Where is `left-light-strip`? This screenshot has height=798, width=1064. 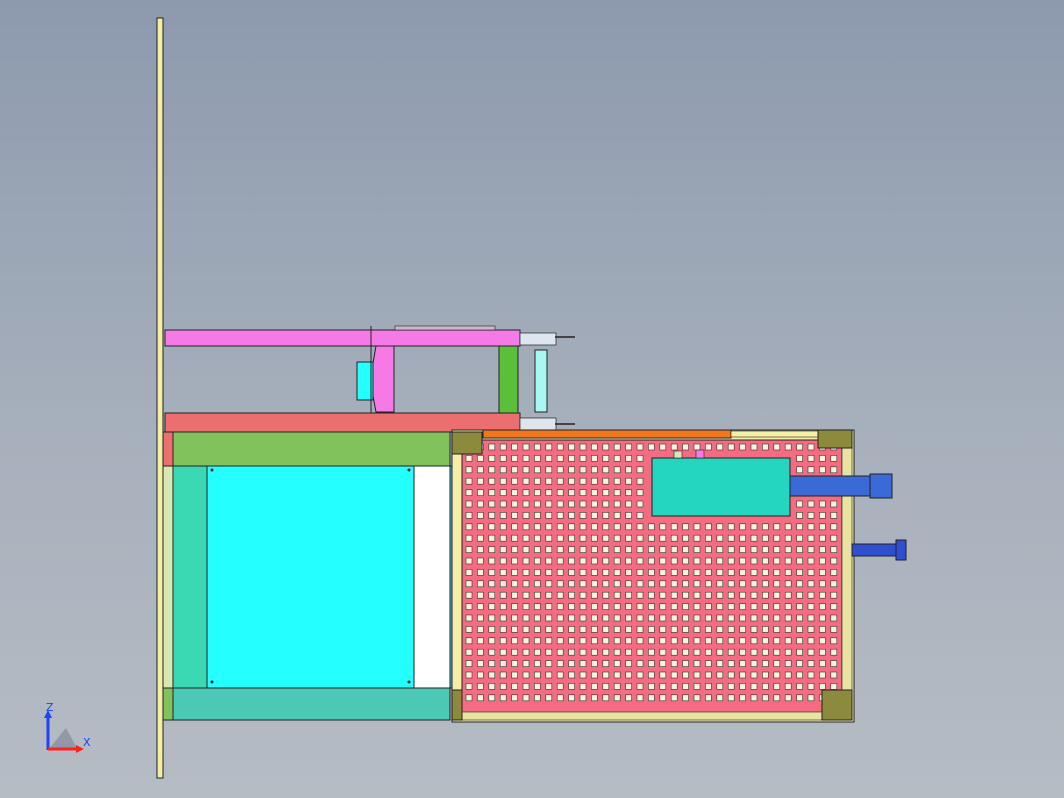
left-light-strip is located at coordinates (168, 577).